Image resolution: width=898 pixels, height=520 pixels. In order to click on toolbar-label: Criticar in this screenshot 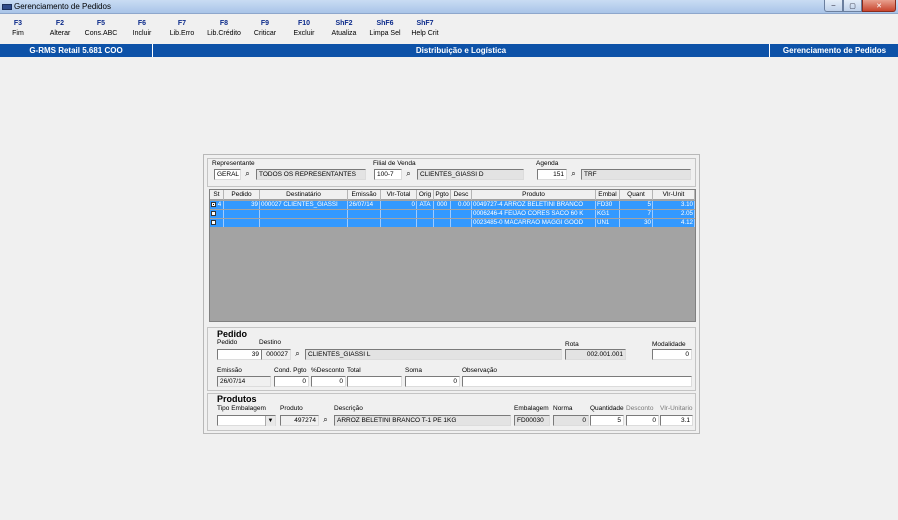, I will do `click(265, 33)`.